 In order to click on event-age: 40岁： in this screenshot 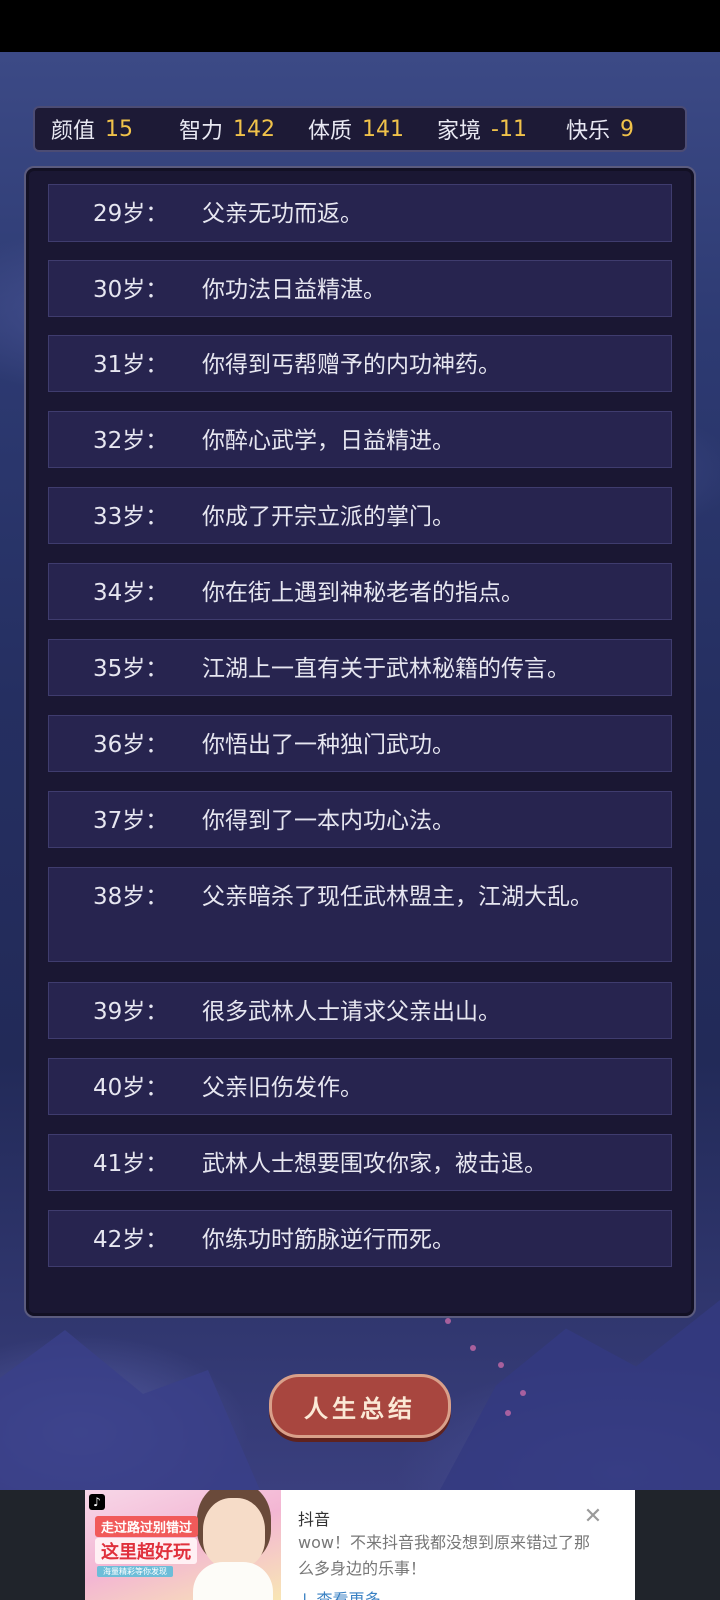, I will do `click(131, 1088)`.